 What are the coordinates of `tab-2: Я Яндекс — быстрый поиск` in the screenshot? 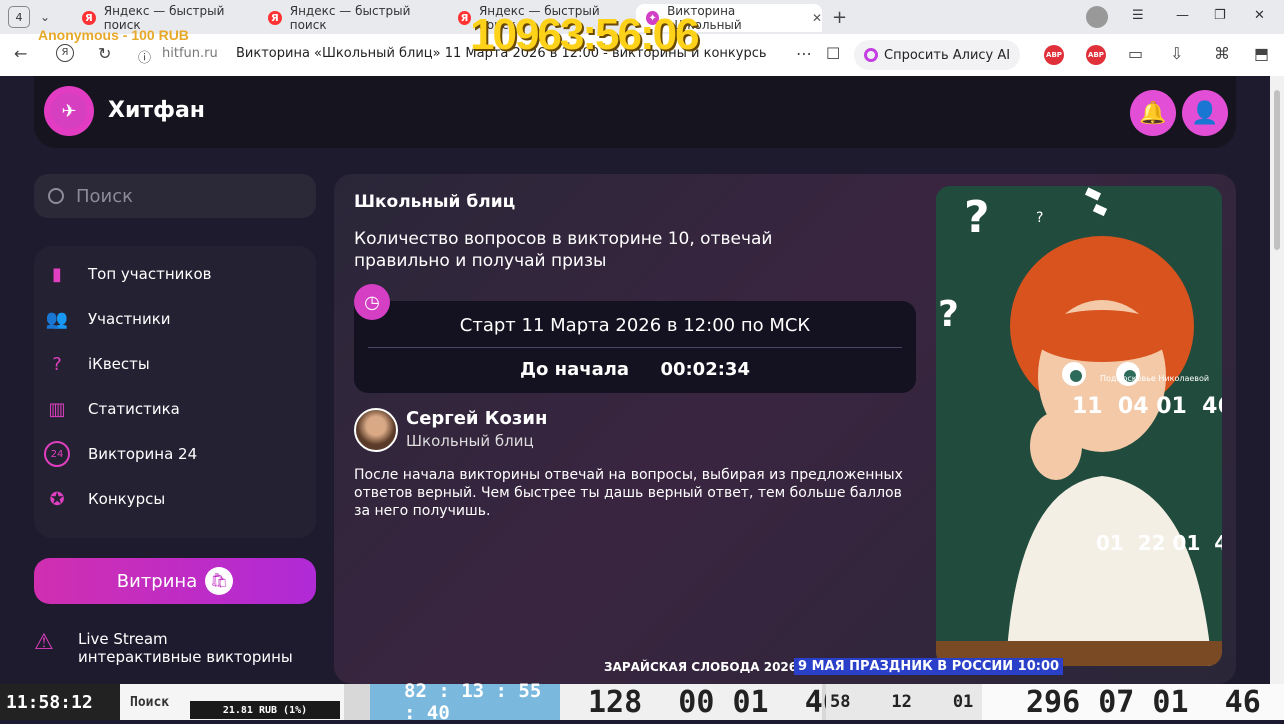 It's located at (353, 18).